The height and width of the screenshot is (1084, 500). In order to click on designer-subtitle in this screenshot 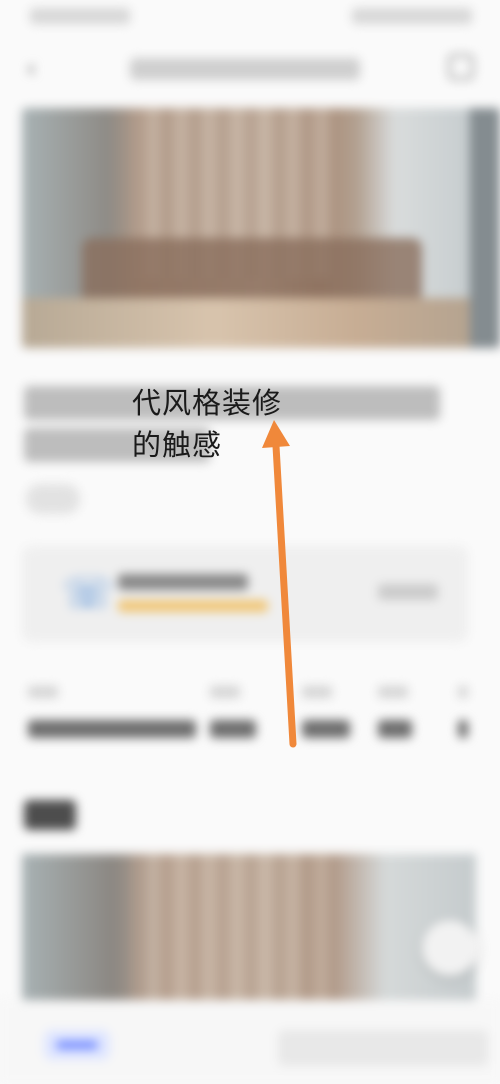, I will do `click(193, 606)`.